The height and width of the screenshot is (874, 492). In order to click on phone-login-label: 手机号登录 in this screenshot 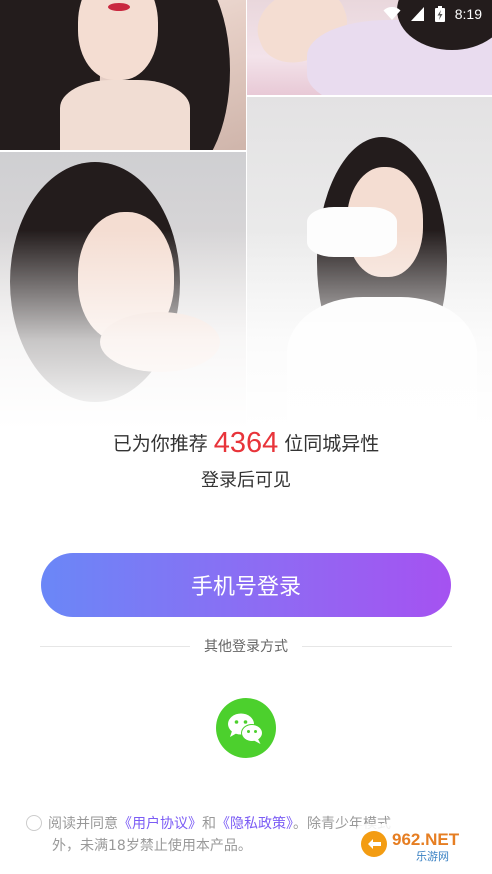, I will do `click(245, 587)`.